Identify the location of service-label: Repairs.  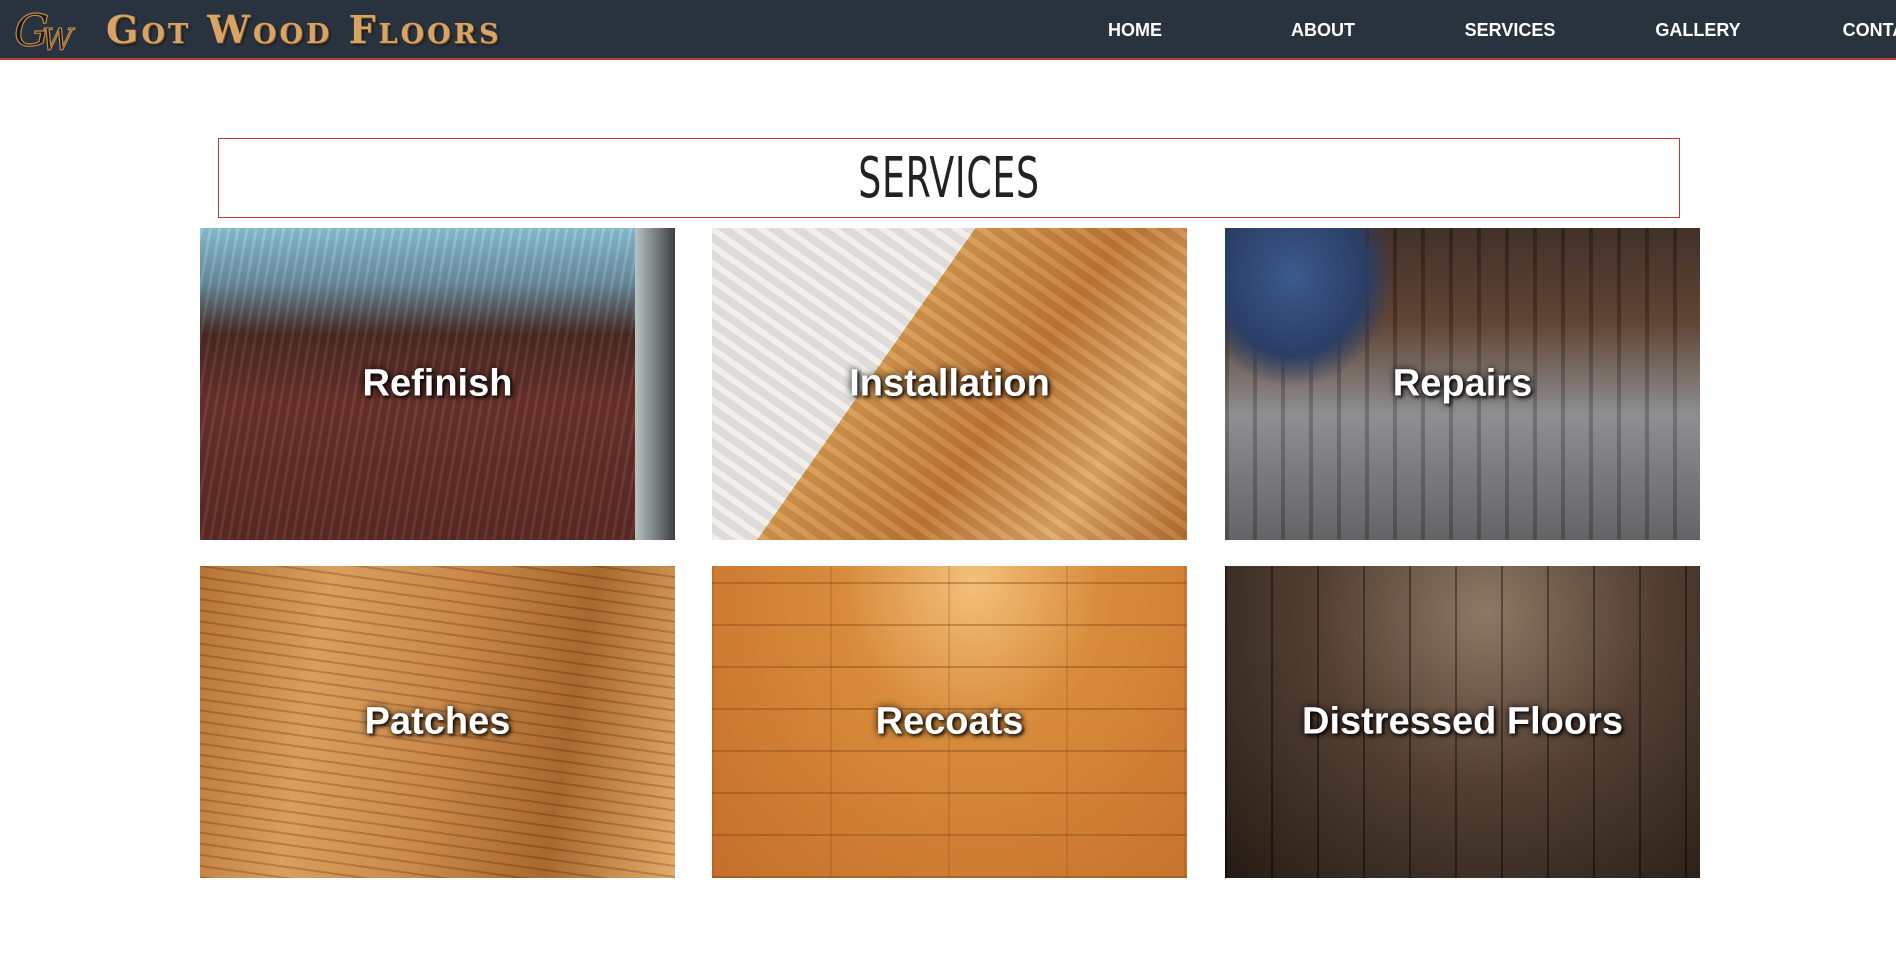
(1462, 383).